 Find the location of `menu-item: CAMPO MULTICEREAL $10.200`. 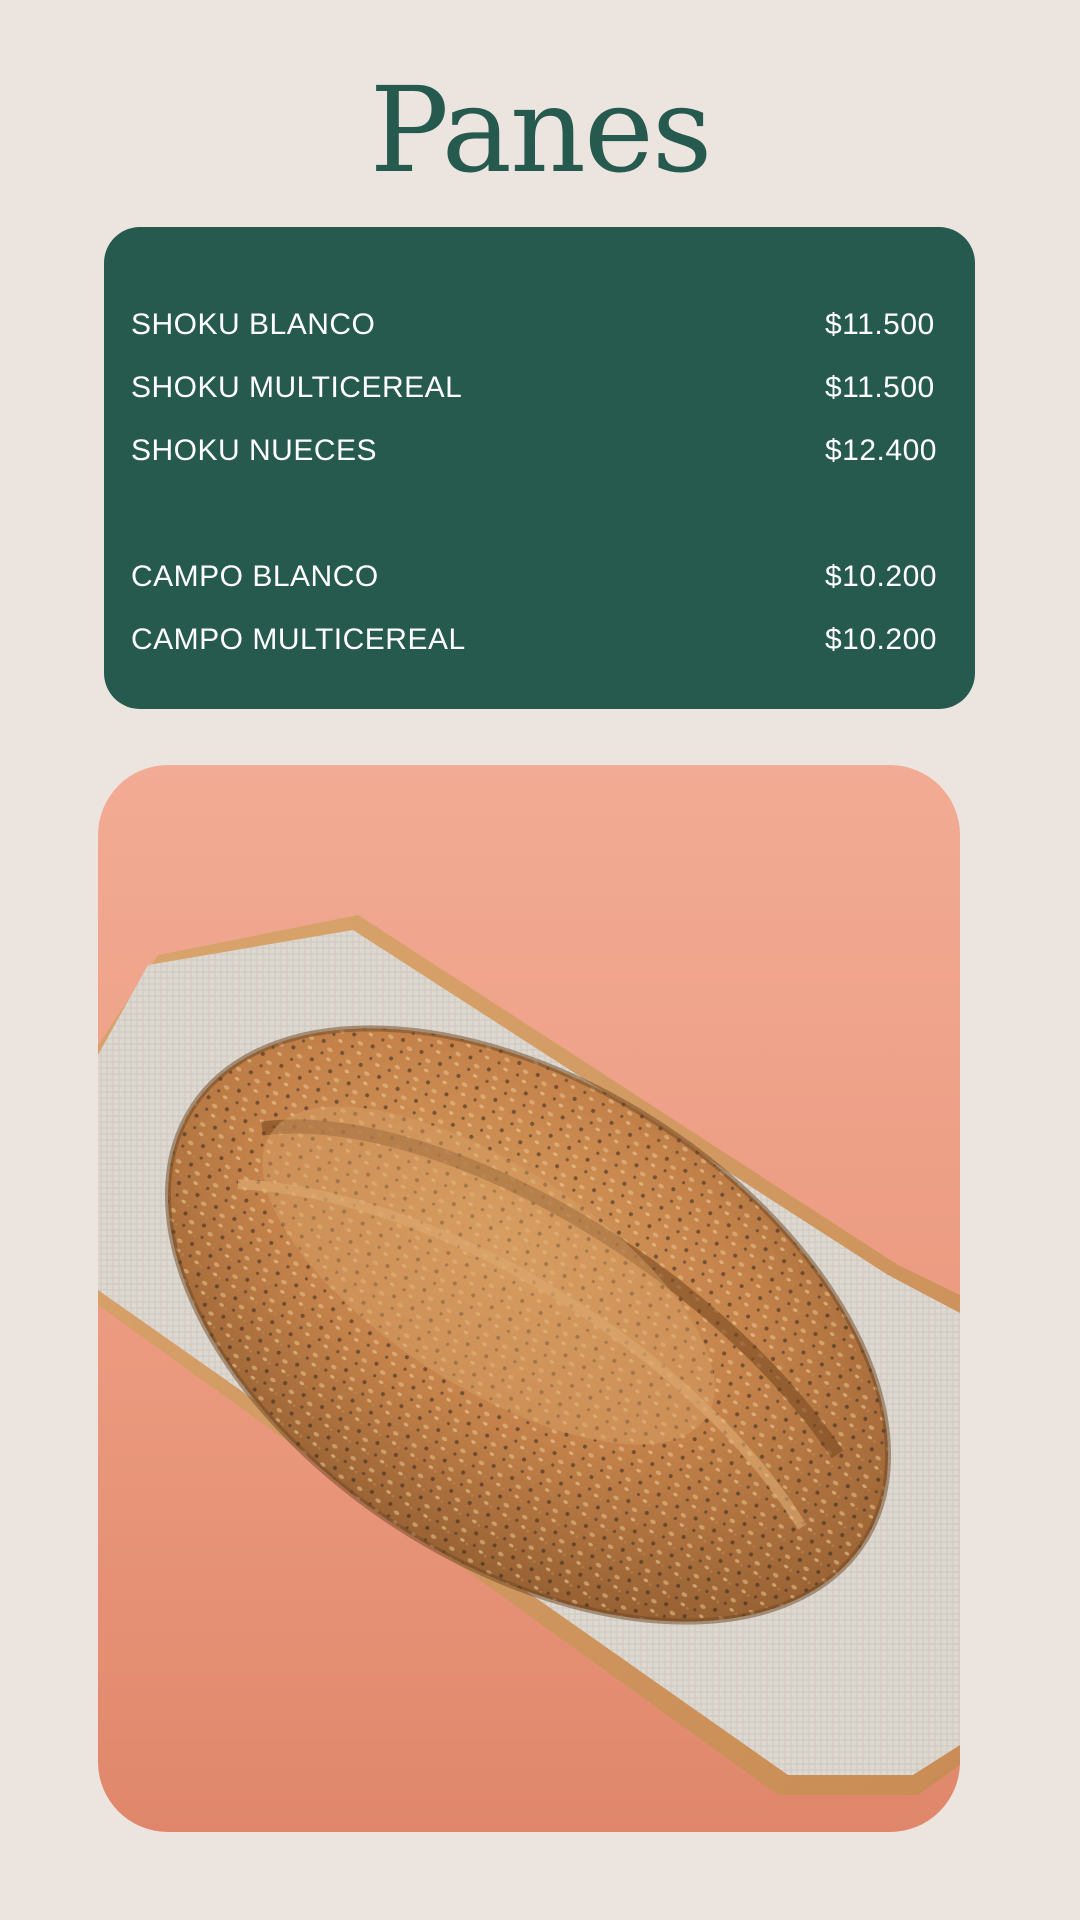

menu-item: CAMPO MULTICEREAL $10.200 is located at coordinates (538, 640).